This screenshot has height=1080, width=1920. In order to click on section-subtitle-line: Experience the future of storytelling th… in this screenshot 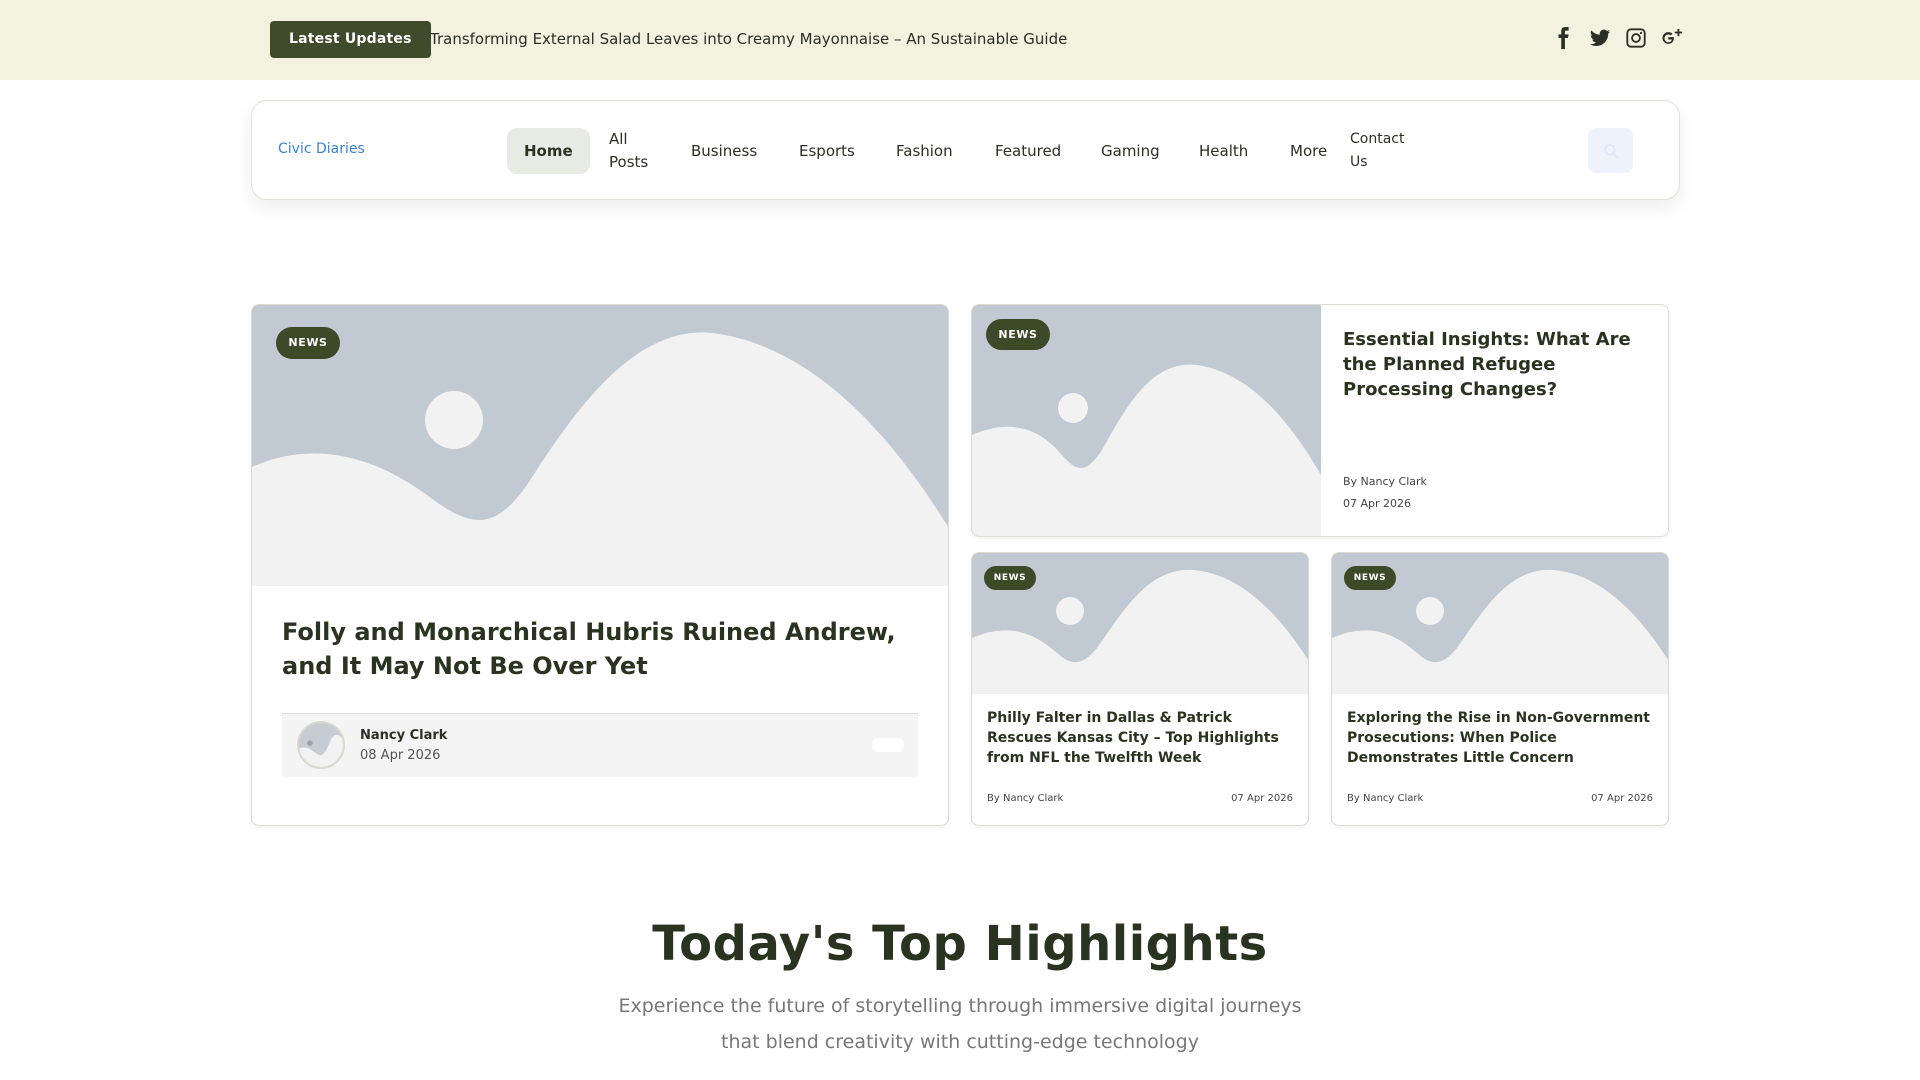, I will do `click(960, 1006)`.